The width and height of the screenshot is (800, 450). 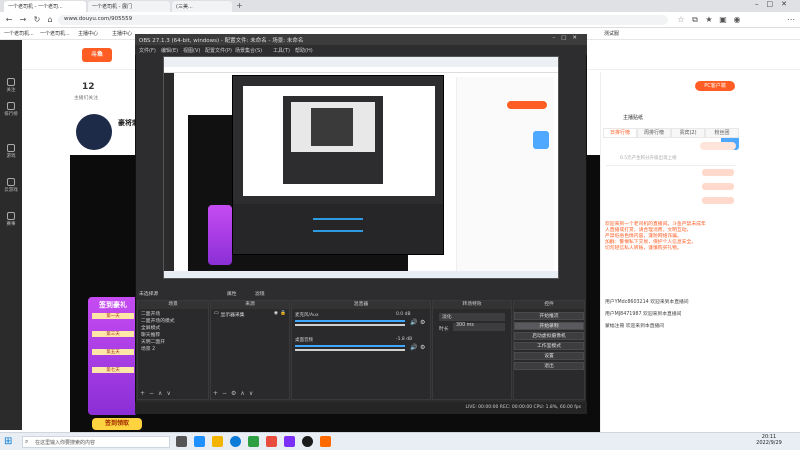 What do you see at coordinates (173, 328) in the screenshot?
I see `scene-item: 全屏模式` at bounding box center [173, 328].